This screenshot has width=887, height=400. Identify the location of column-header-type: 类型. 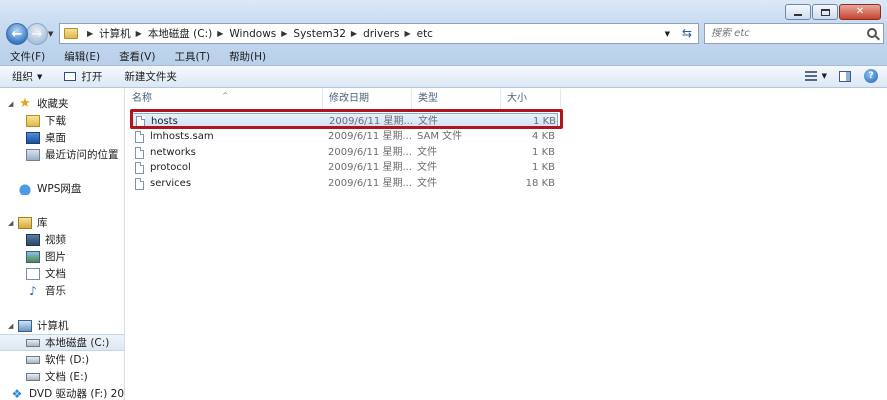
(456, 99).